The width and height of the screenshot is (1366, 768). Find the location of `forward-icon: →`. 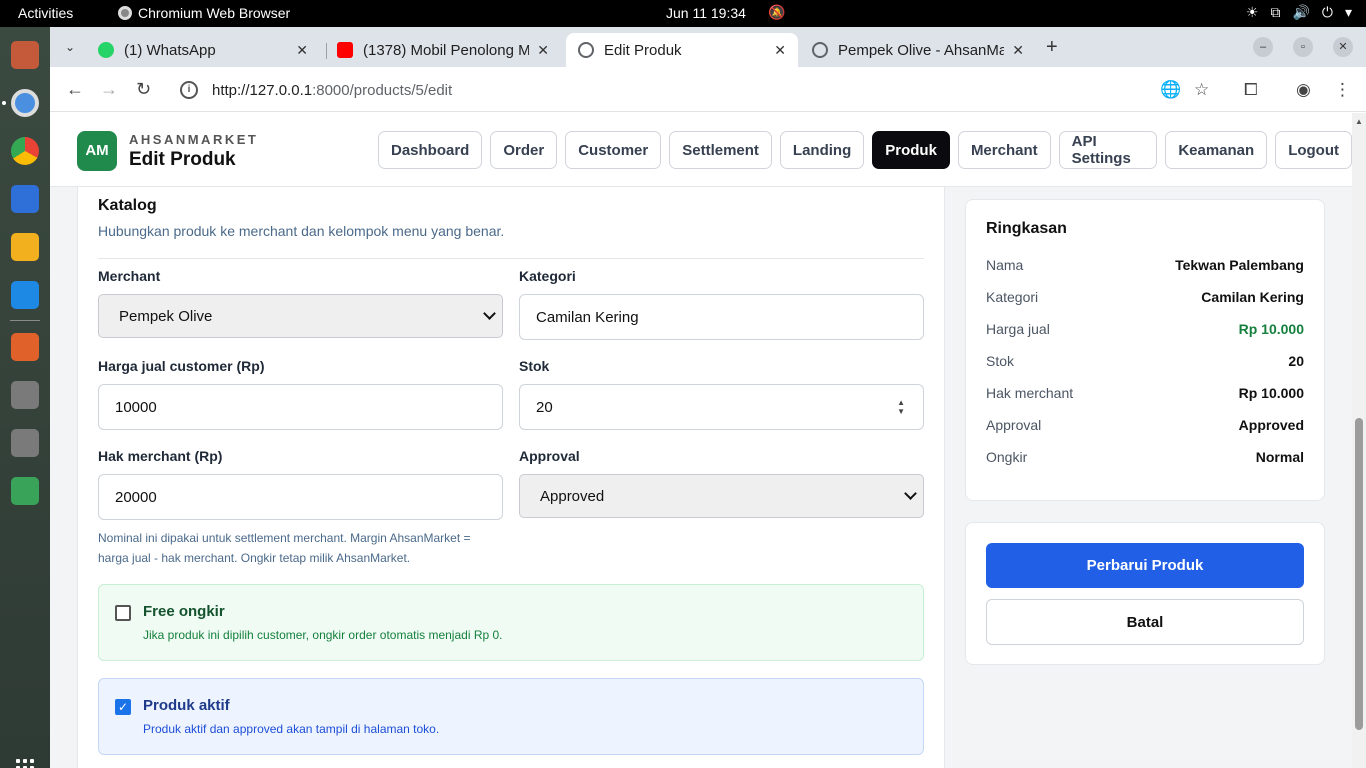

forward-icon: → is located at coordinates (109, 89).